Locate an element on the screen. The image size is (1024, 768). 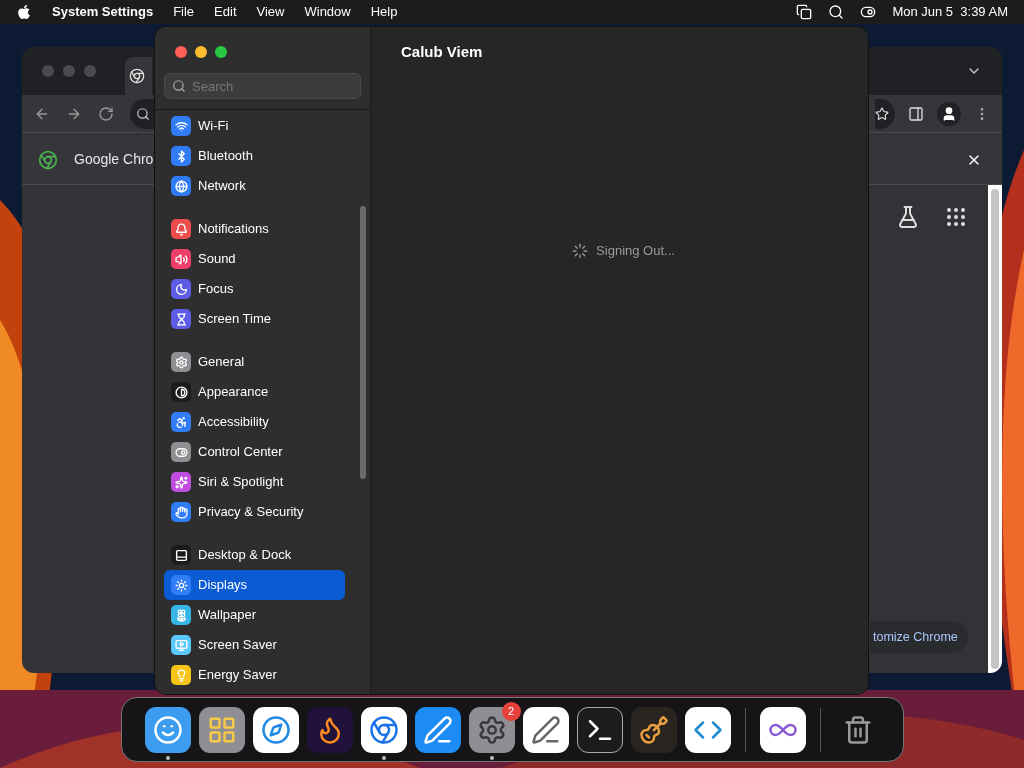
sidebar-item: Displays is located at coordinates (254, 585).